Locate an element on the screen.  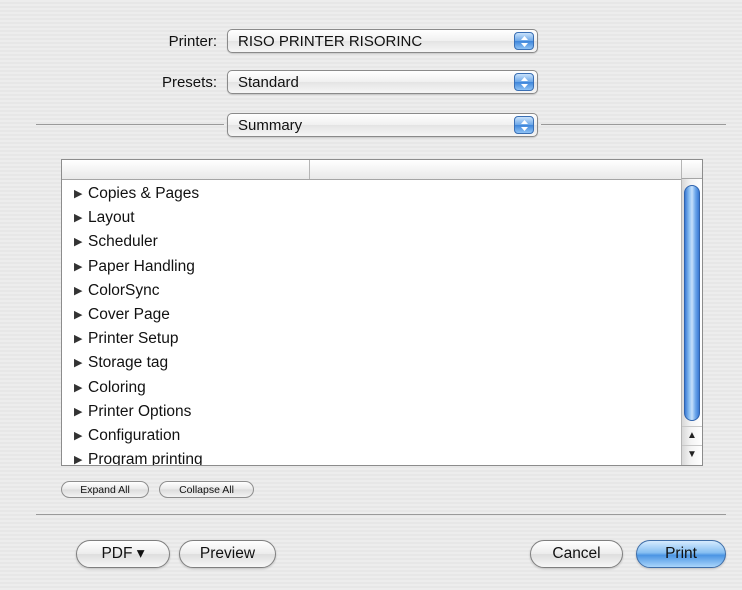
separator-right is located at coordinates (633, 124).